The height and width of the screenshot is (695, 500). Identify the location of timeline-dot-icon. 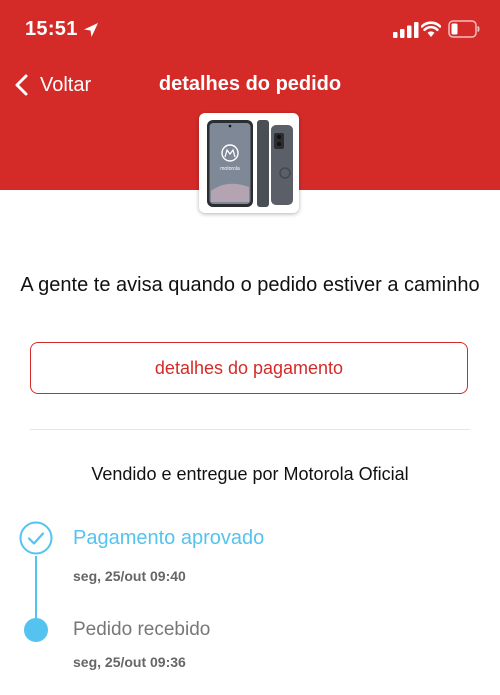
(36, 630).